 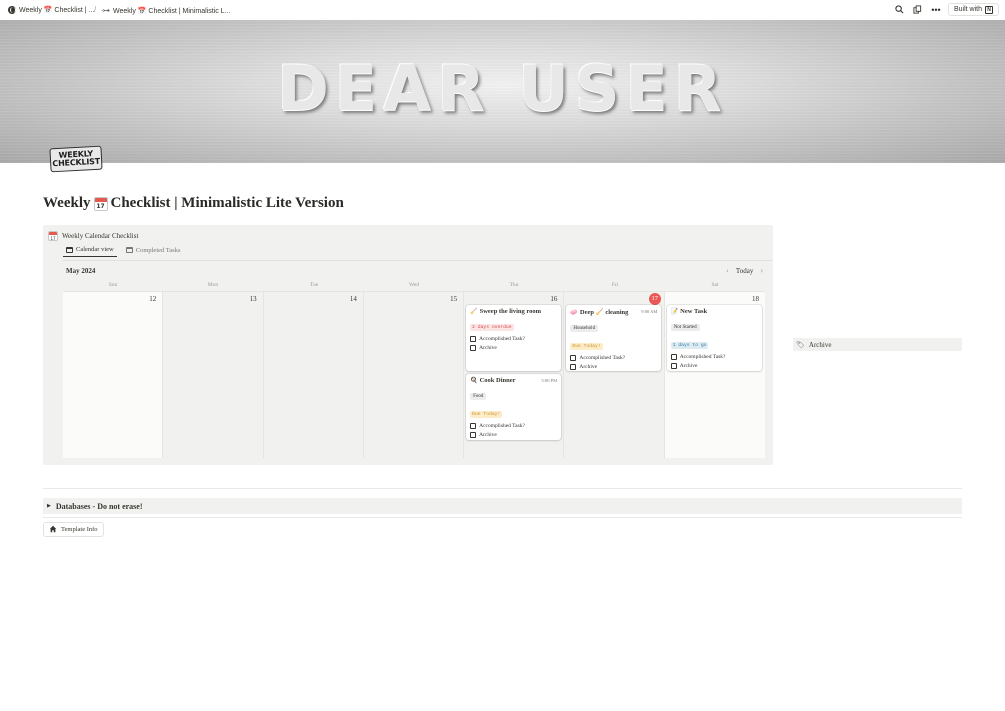 I want to click on tab-completed-tasks-label: Completed Tasks, so click(x=158, y=250).